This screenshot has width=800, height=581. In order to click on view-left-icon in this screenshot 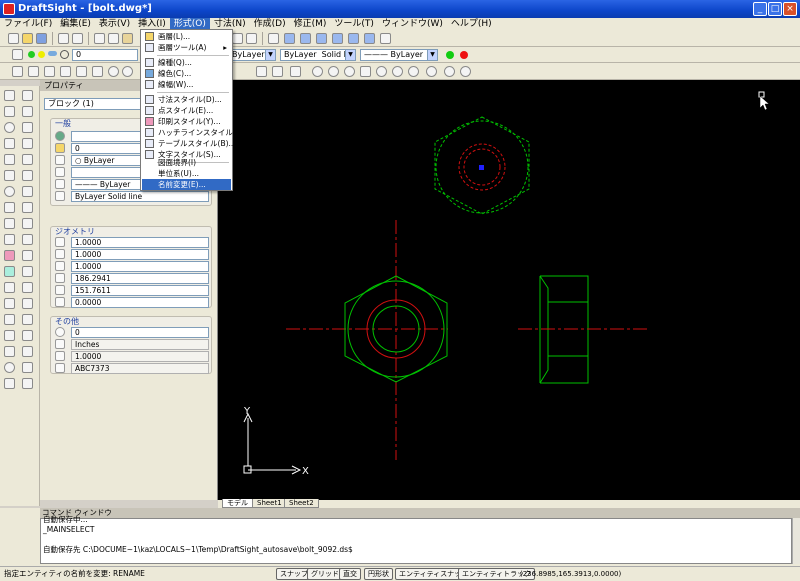, I will do `click(321, 38)`.